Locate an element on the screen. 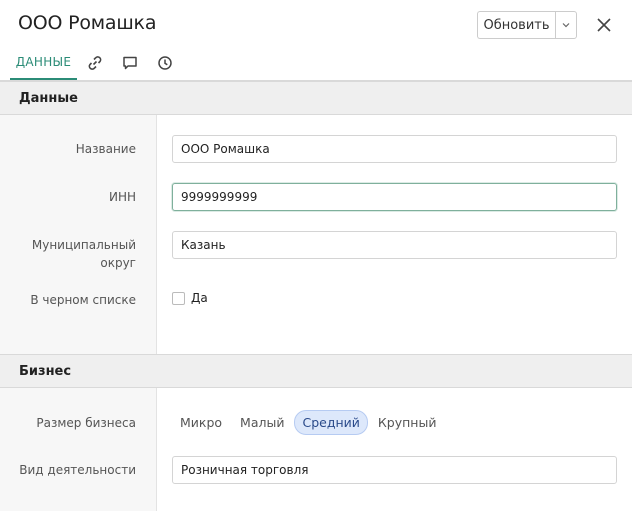 The width and height of the screenshot is (632, 511). refresh-options-button is located at coordinates (566, 25).